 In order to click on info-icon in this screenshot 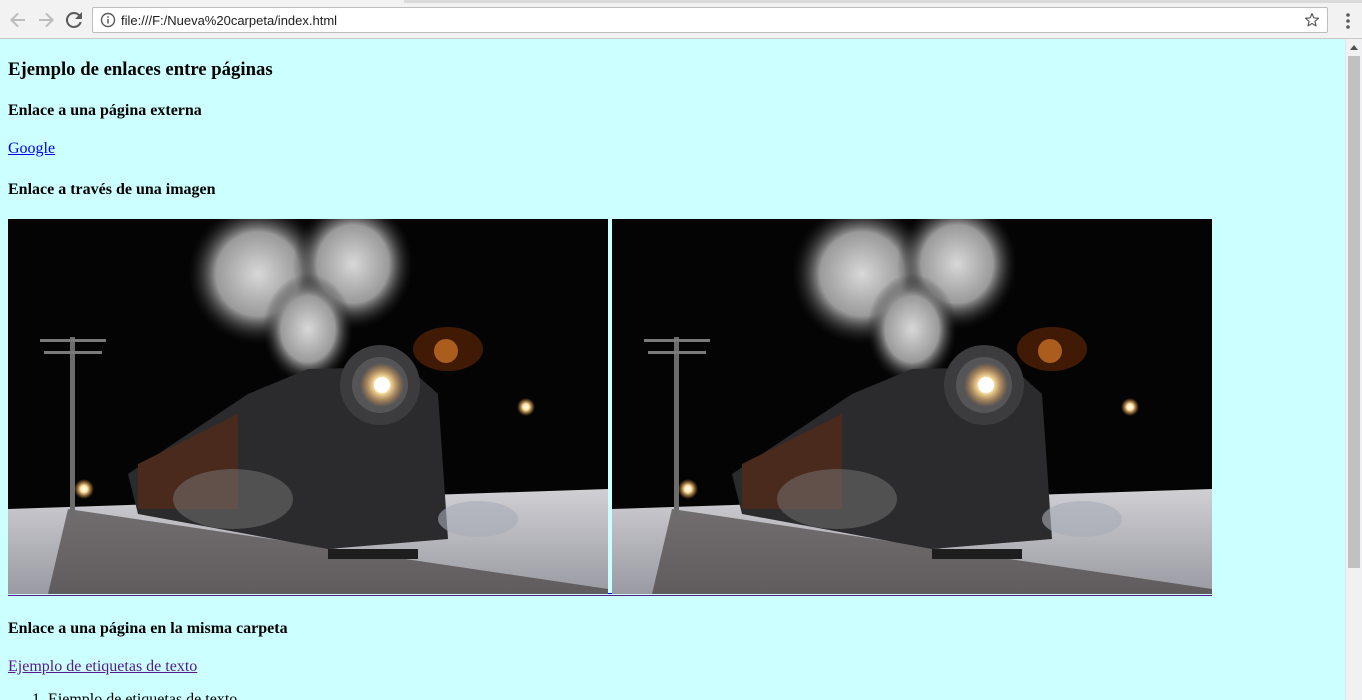, I will do `click(108, 20)`.